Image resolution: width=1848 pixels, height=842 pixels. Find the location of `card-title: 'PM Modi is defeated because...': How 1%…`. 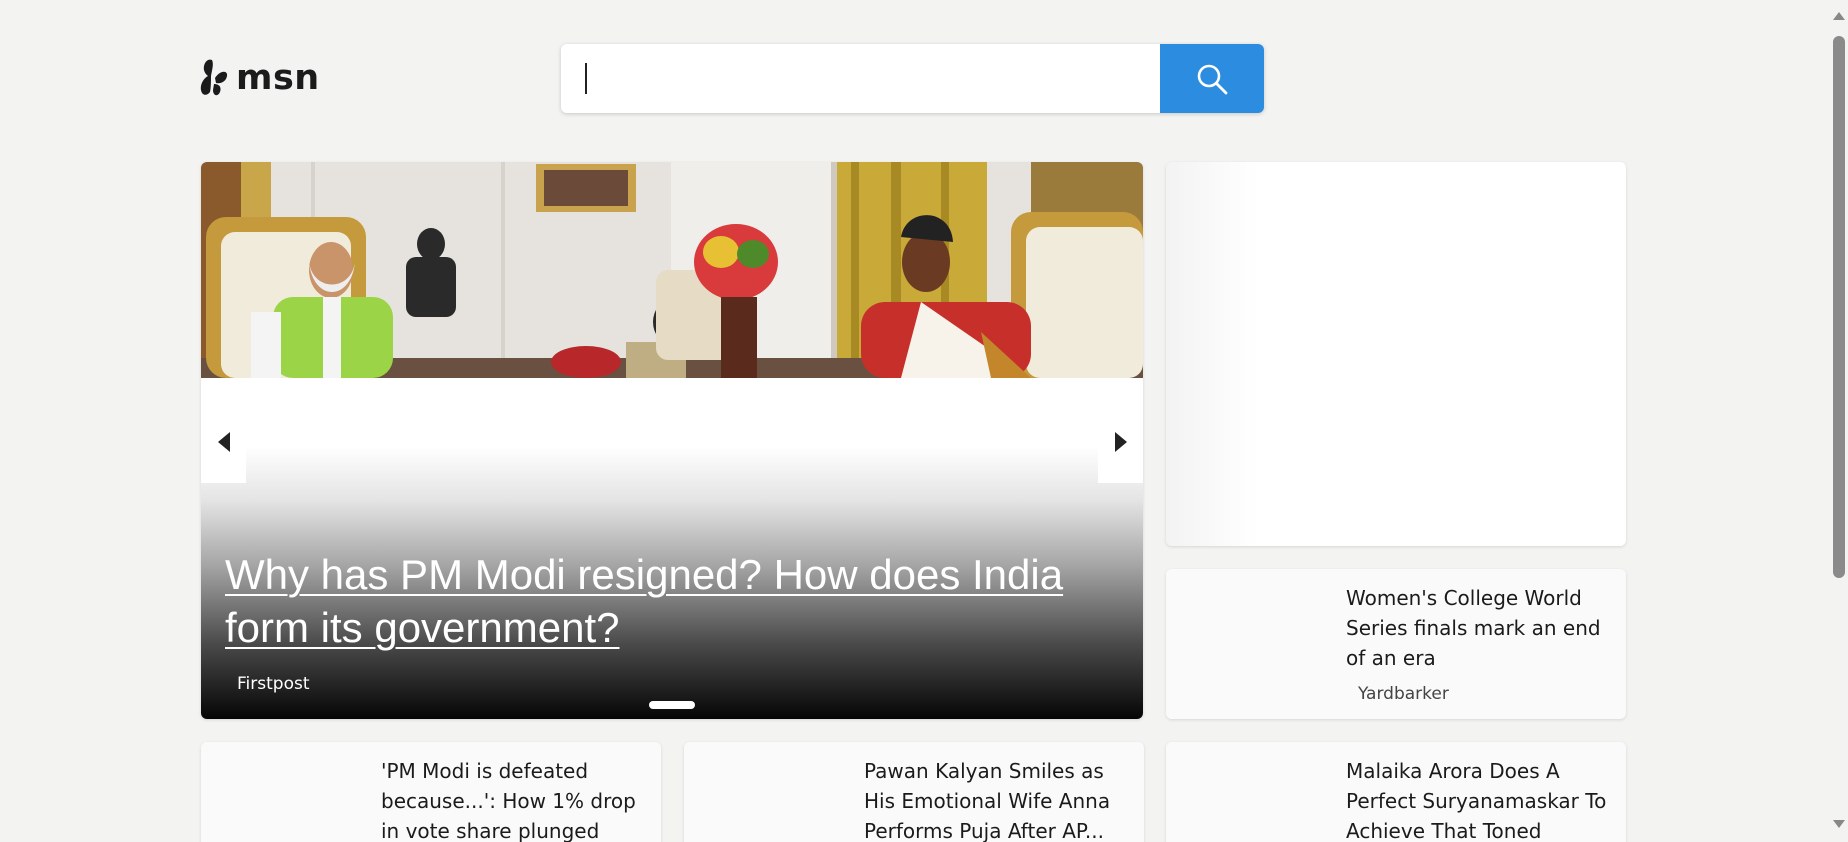

card-title: 'PM Modi is defeated because...': How 1%… is located at coordinates (508, 800).